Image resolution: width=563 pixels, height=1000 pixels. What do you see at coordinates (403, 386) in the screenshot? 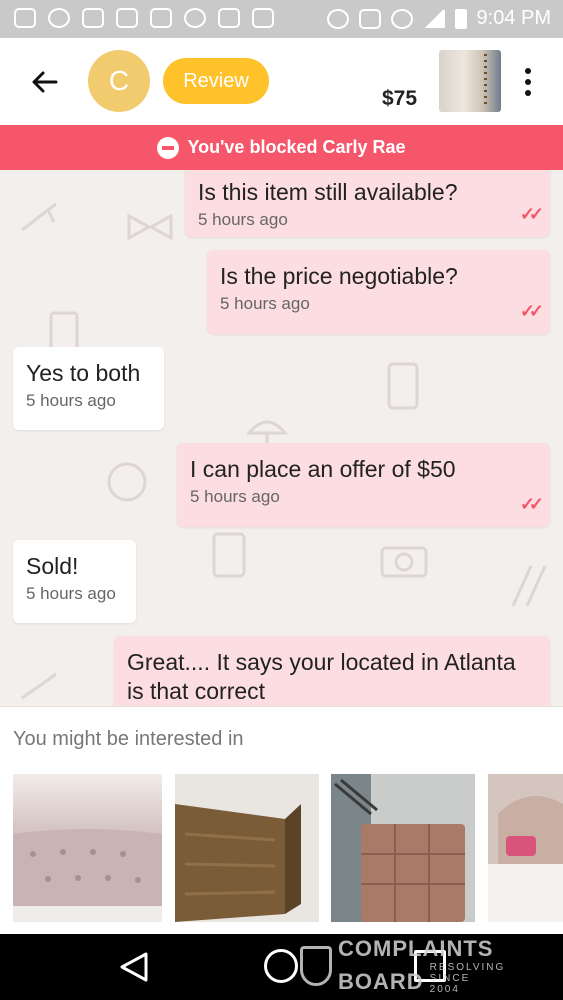
I see `phone-doodle-icon` at bounding box center [403, 386].